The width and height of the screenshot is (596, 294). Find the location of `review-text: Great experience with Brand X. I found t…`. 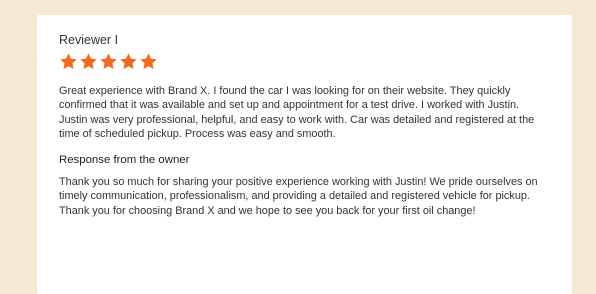

review-text: Great experience with Brand X. I found t… is located at coordinates (297, 112).